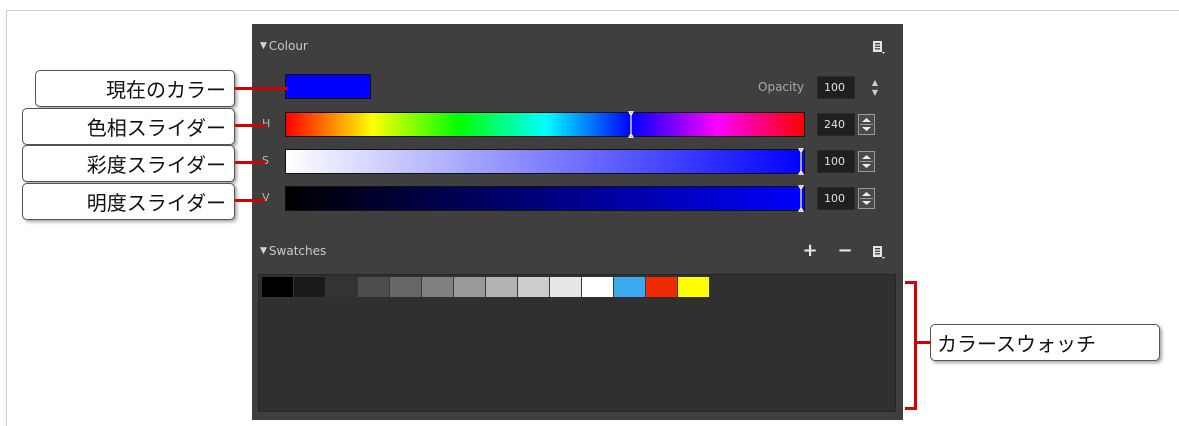 Image resolution: width=1179 pixels, height=426 pixels. Describe the element at coordinates (810, 251) in the screenshot. I see `add-swatch-button: +` at that location.